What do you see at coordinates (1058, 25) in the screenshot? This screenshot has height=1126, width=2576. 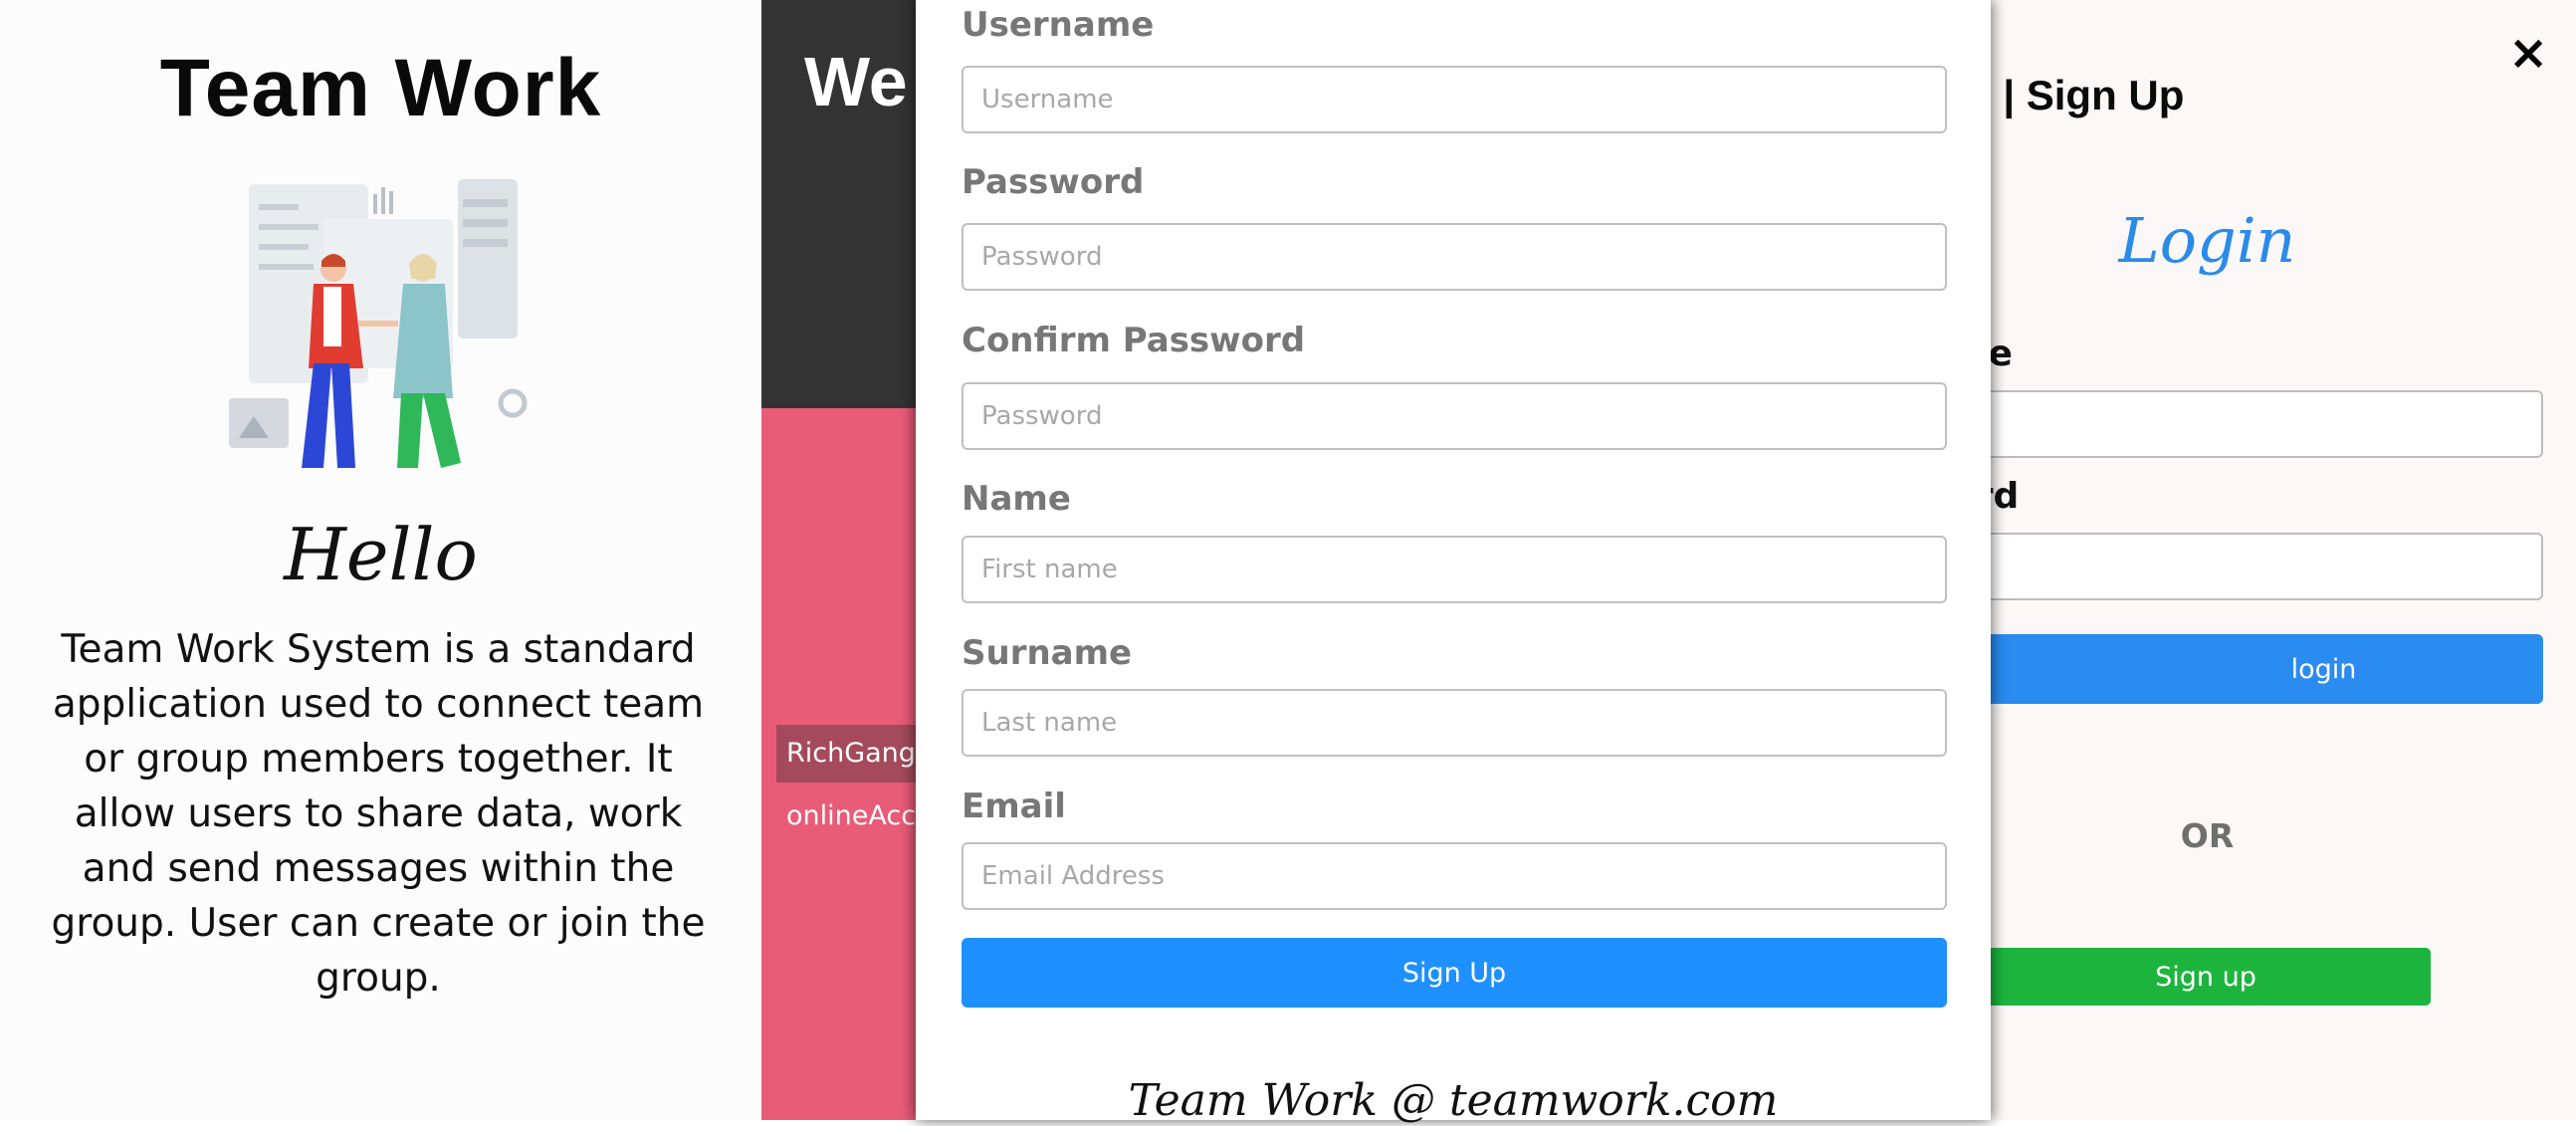 I see `username-label: Username` at bounding box center [1058, 25].